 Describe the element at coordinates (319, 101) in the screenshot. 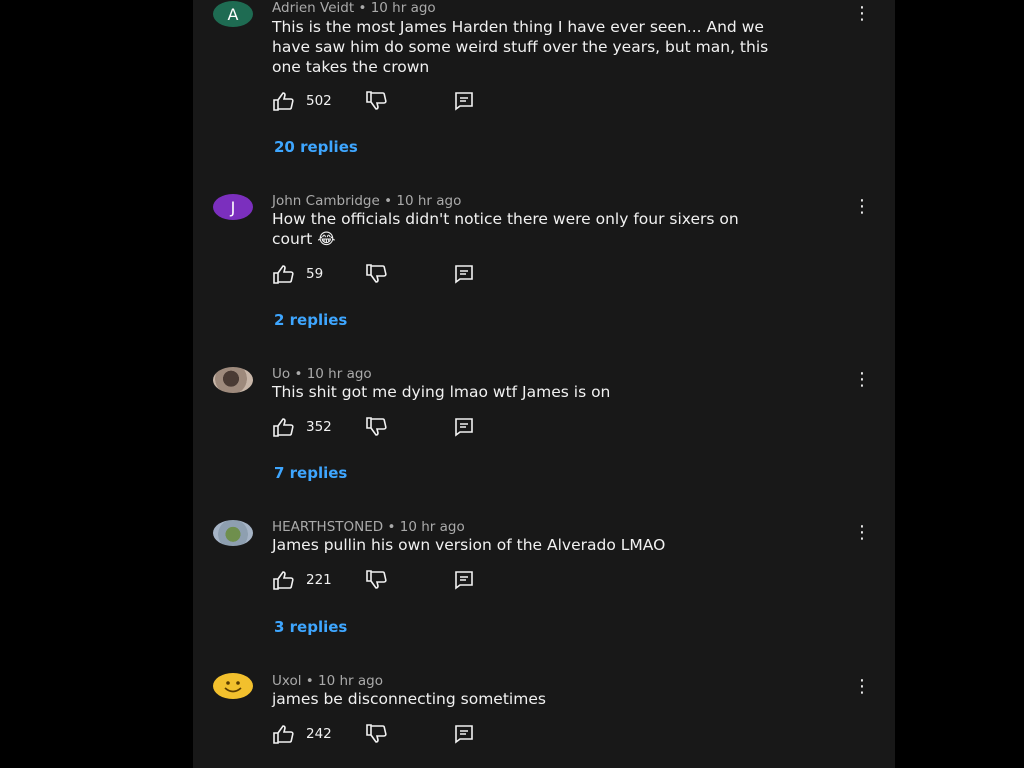

I see `like-count: 502` at that location.